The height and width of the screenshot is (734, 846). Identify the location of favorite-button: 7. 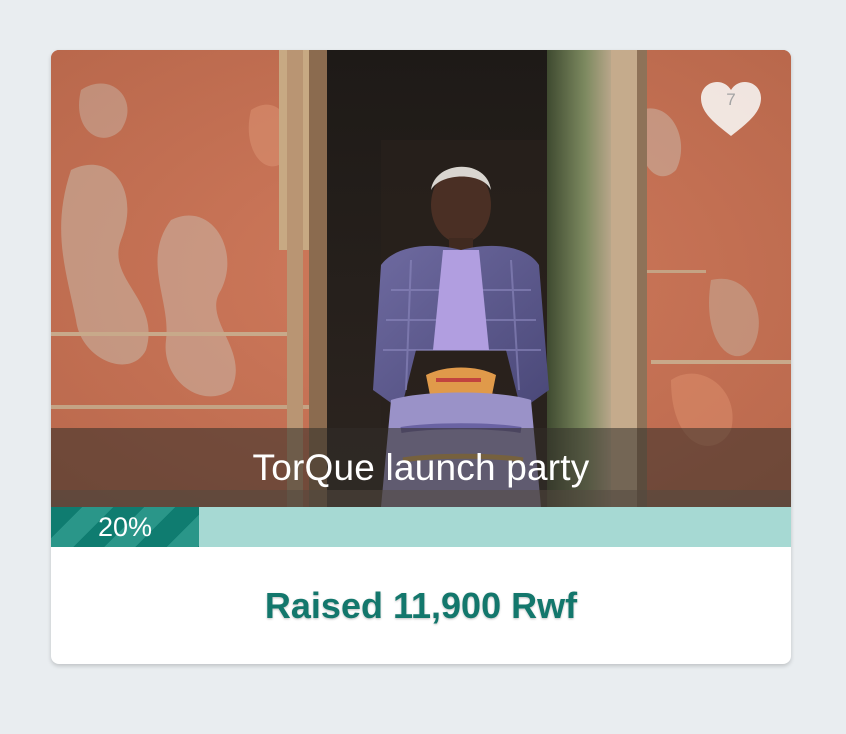
(731, 109).